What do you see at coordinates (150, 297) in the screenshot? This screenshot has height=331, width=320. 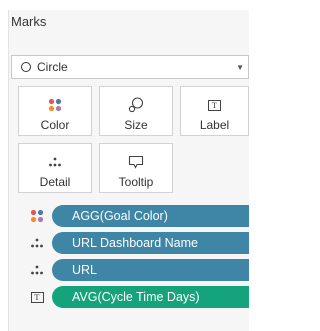 I see `field-pill: AVG(Cycle Time Days)` at bounding box center [150, 297].